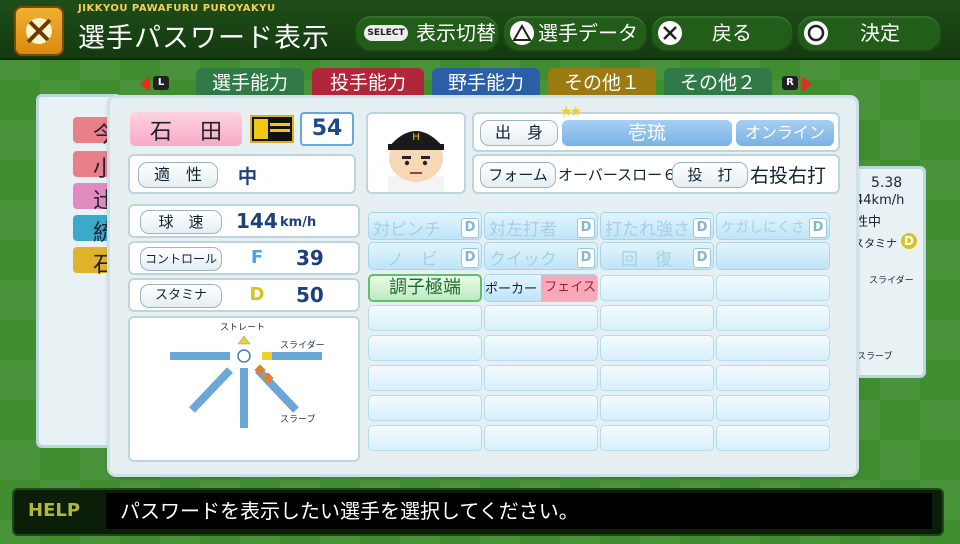 The image size is (960, 544). What do you see at coordinates (181, 259) in the screenshot?
I see `control-label: コントロール` at bounding box center [181, 259].